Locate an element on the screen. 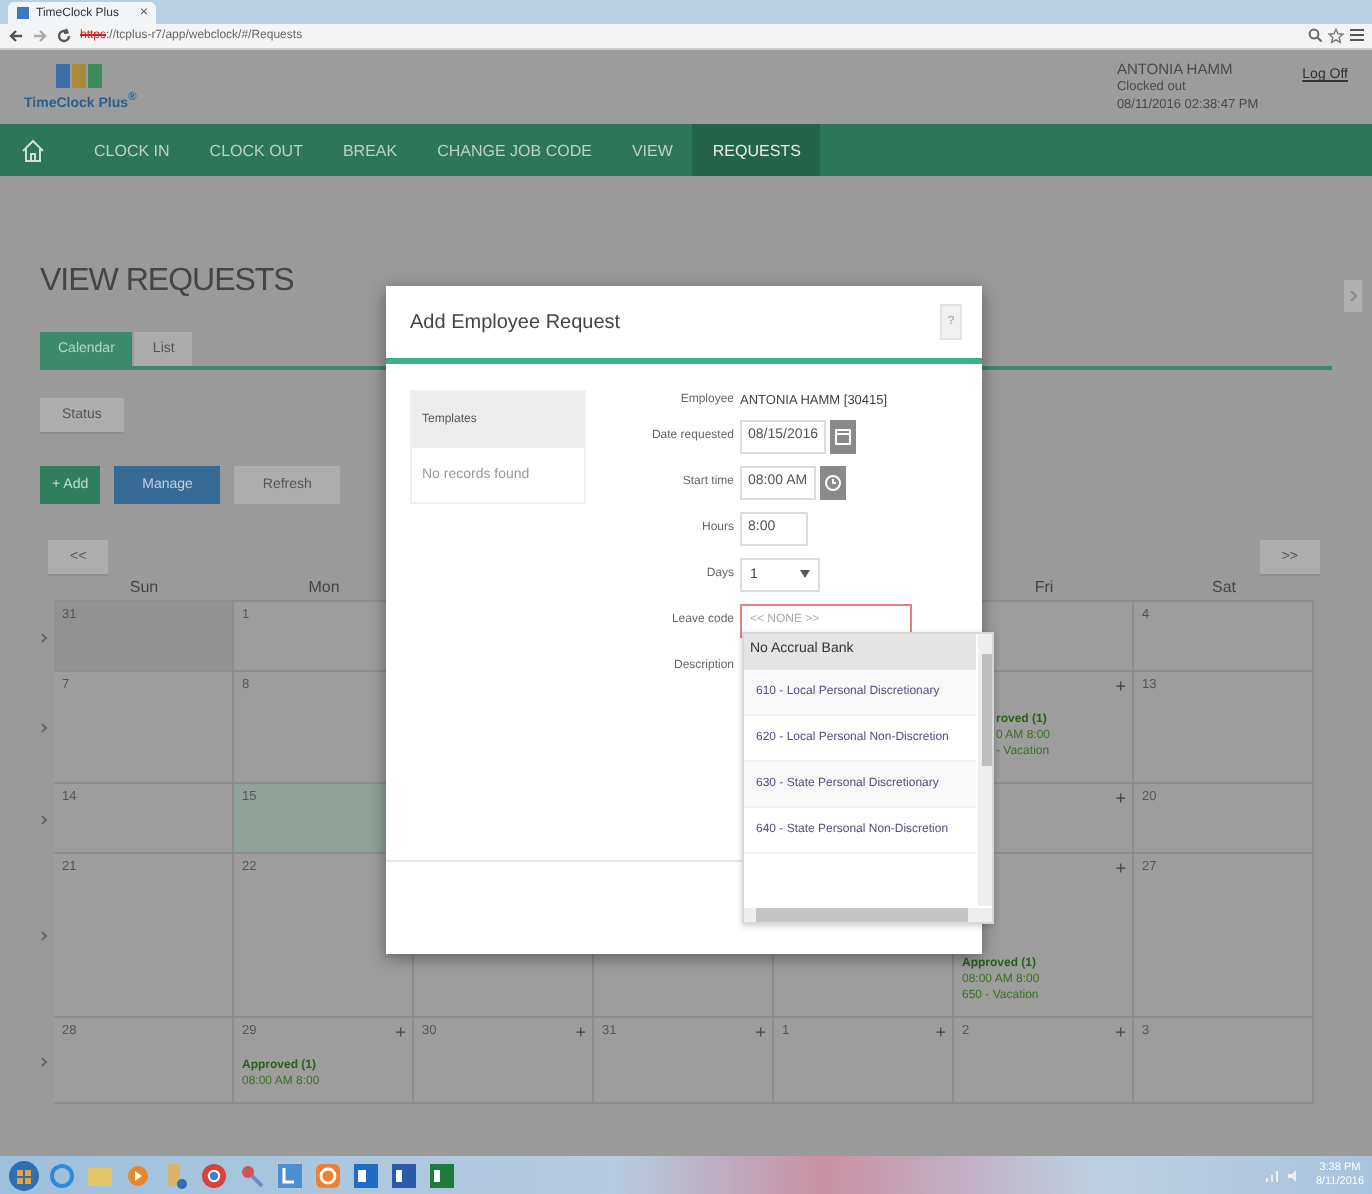 This screenshot has width=1372, height=1194. page-icon is located at coordinates (23, 13).